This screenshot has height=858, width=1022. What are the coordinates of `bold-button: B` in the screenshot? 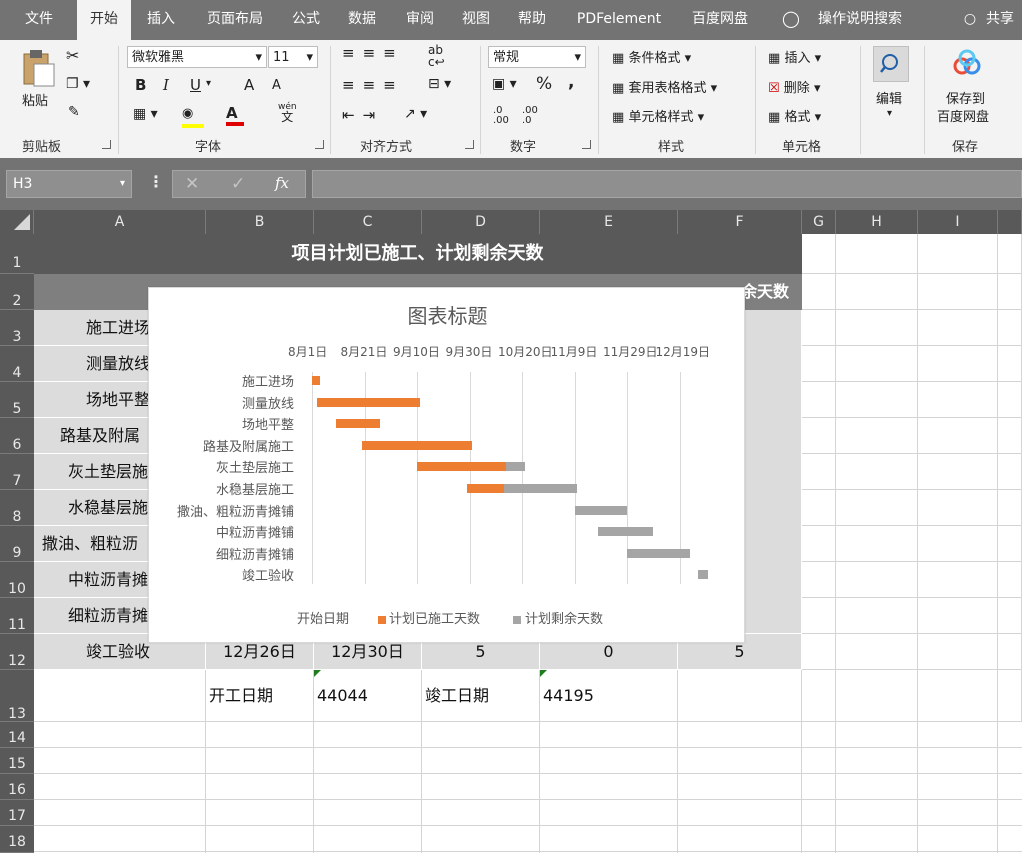 It's located at (140, 85).